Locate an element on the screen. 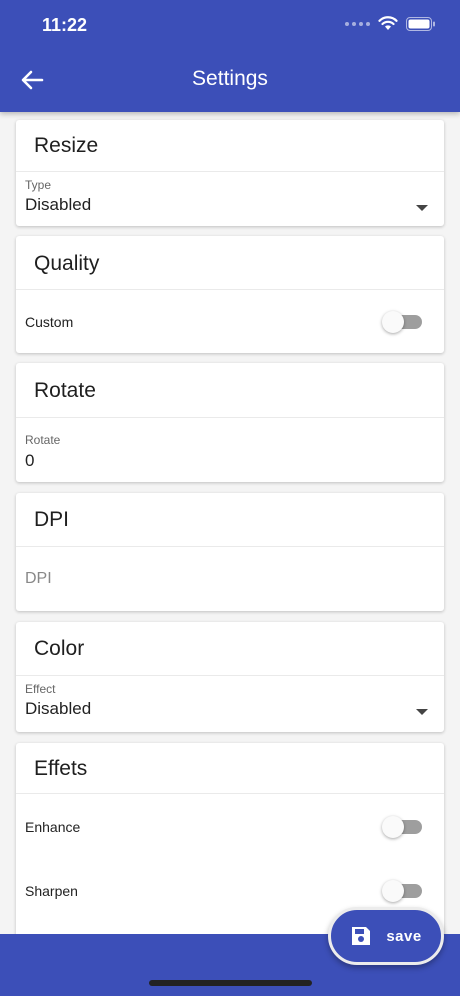 The height and width of the screenshot is (996, 460). rotate-input-label: Rotate is located at coordinates (43, 440).